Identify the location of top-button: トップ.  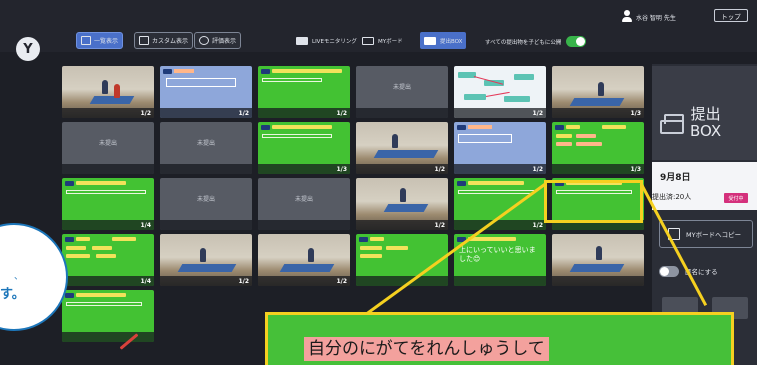
(731, 15).